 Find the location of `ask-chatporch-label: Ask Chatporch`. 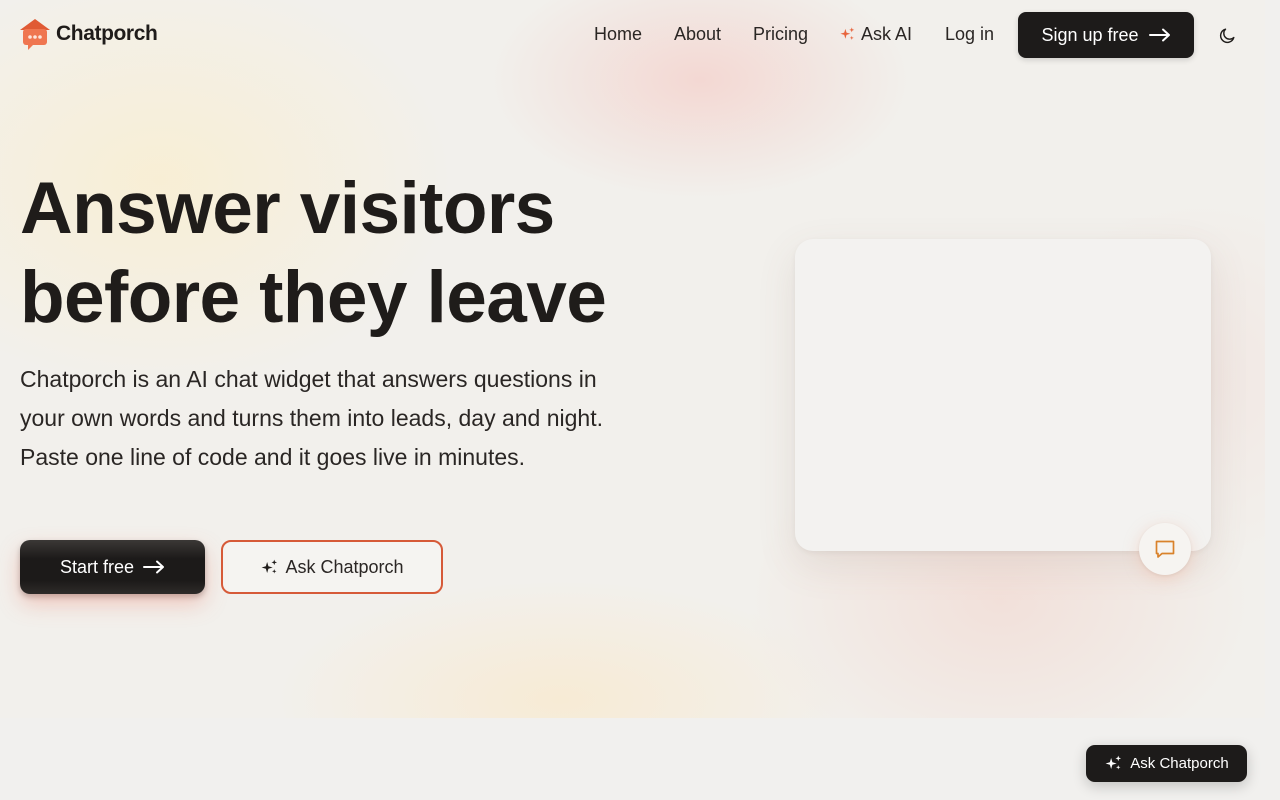

ask-chatporch-label: Ask Chatporch is located at coordinates (344, 566).